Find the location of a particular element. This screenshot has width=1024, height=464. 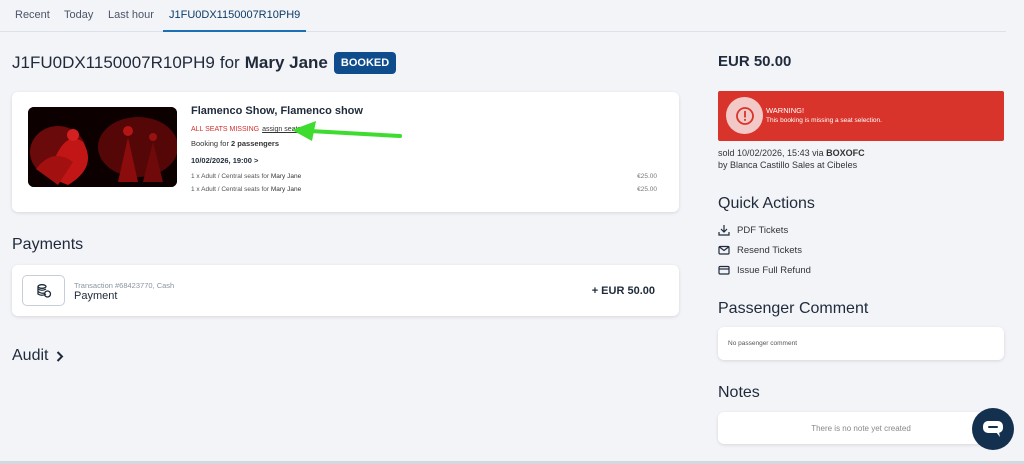

resend-tickets-action: Resend Tickets is located at coordinates (760, 250).